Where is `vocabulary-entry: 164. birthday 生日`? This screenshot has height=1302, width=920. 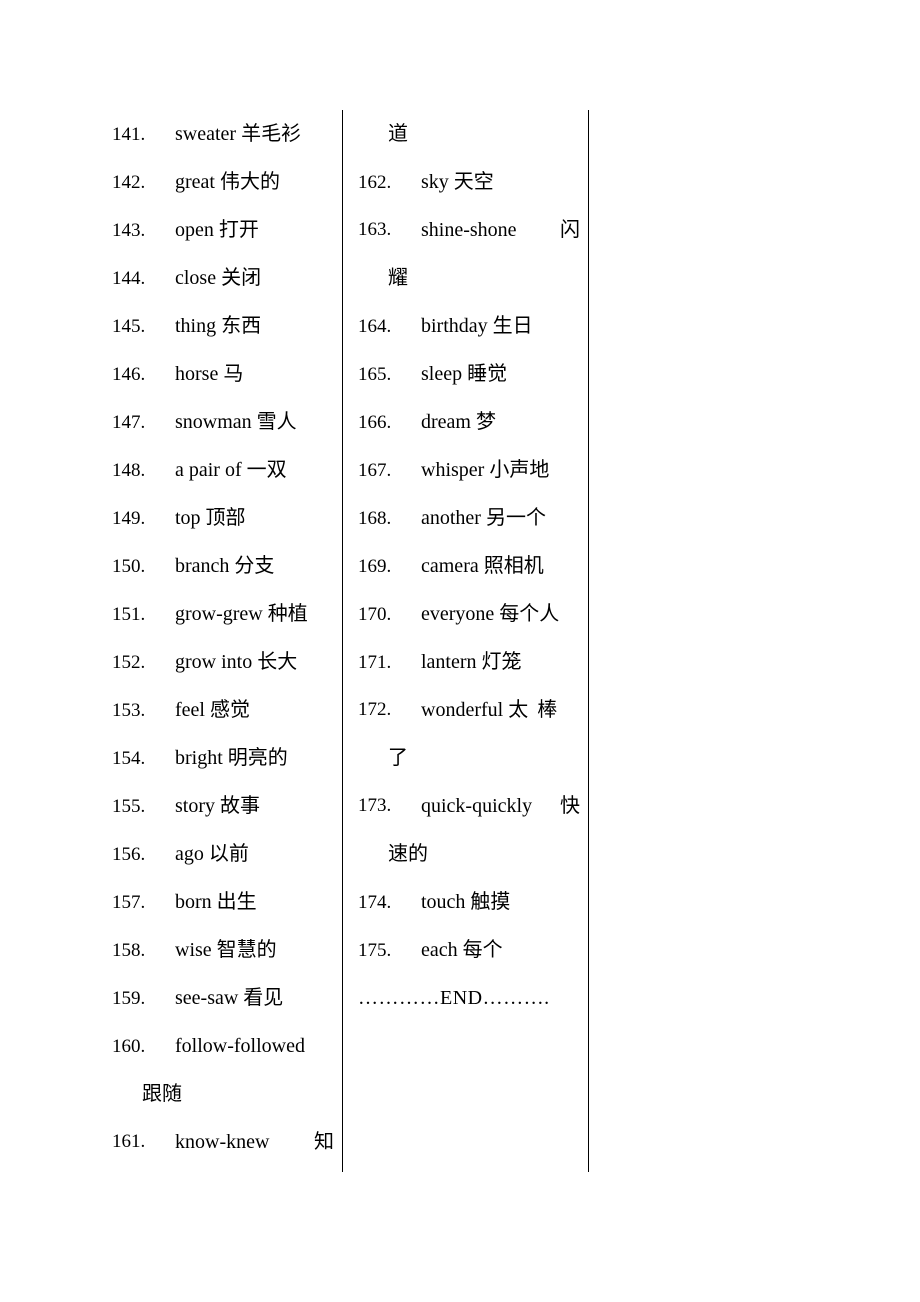
vocabulary-entry: 164. birthday 生日 is located at coordinates (469, 326).